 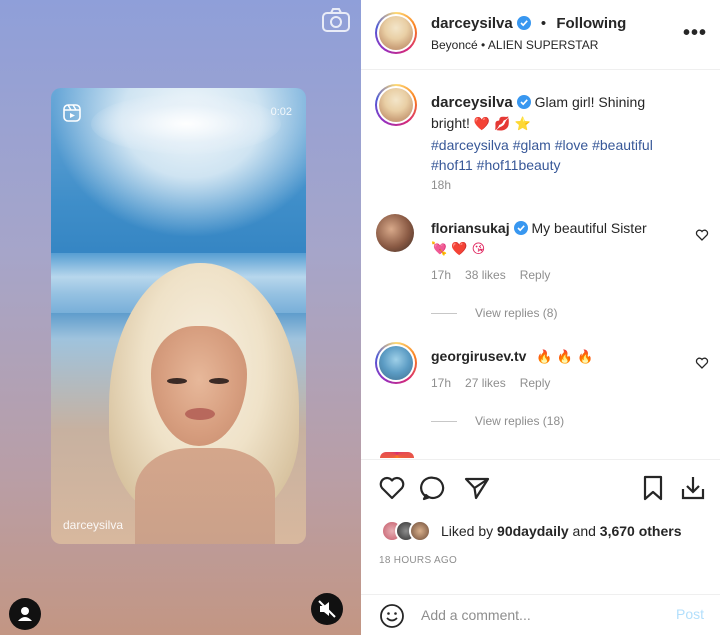 What do you see at coordinates (472, 102) in the screenshot?
I see `caption-username: darceysilva` at bounding box center [472, 102].